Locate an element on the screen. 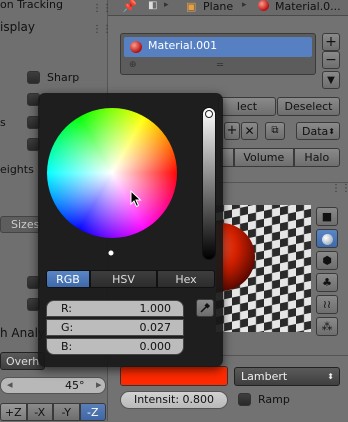 Image resolution: width=348 pixels, height=422 pixels. object-name: Plane is located at coordinates (218, 6).